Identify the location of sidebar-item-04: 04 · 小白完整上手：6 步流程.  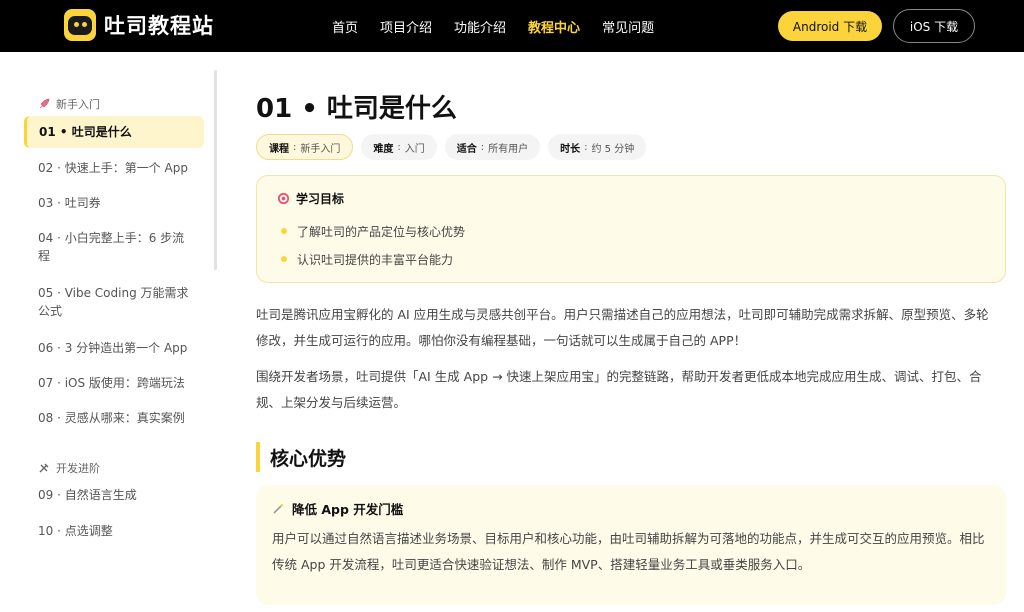
(114, 247).